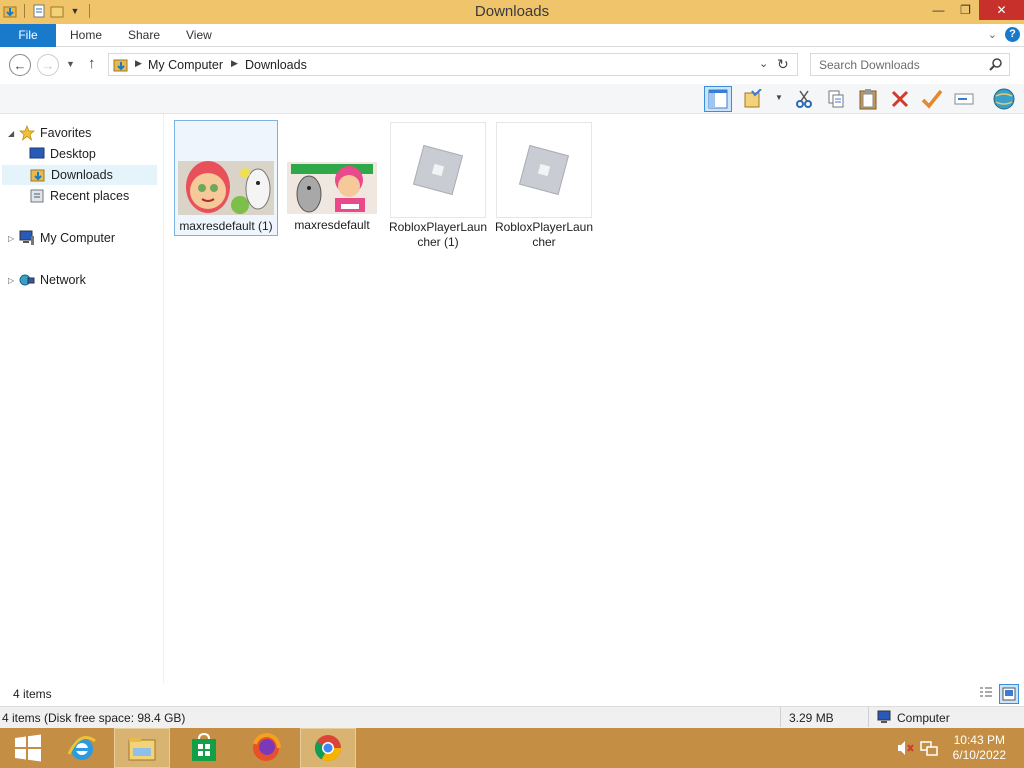  I want to click on nav-my-computer-label: My Computer, so click(78, 238).